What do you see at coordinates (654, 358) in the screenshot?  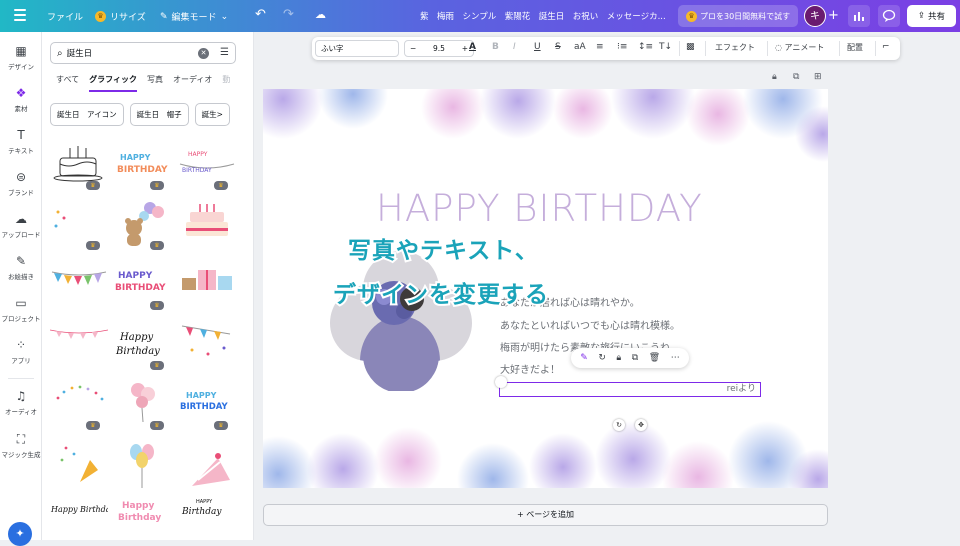 I see `trash-icon: 🗑︎` at bounding box center [654, 358].